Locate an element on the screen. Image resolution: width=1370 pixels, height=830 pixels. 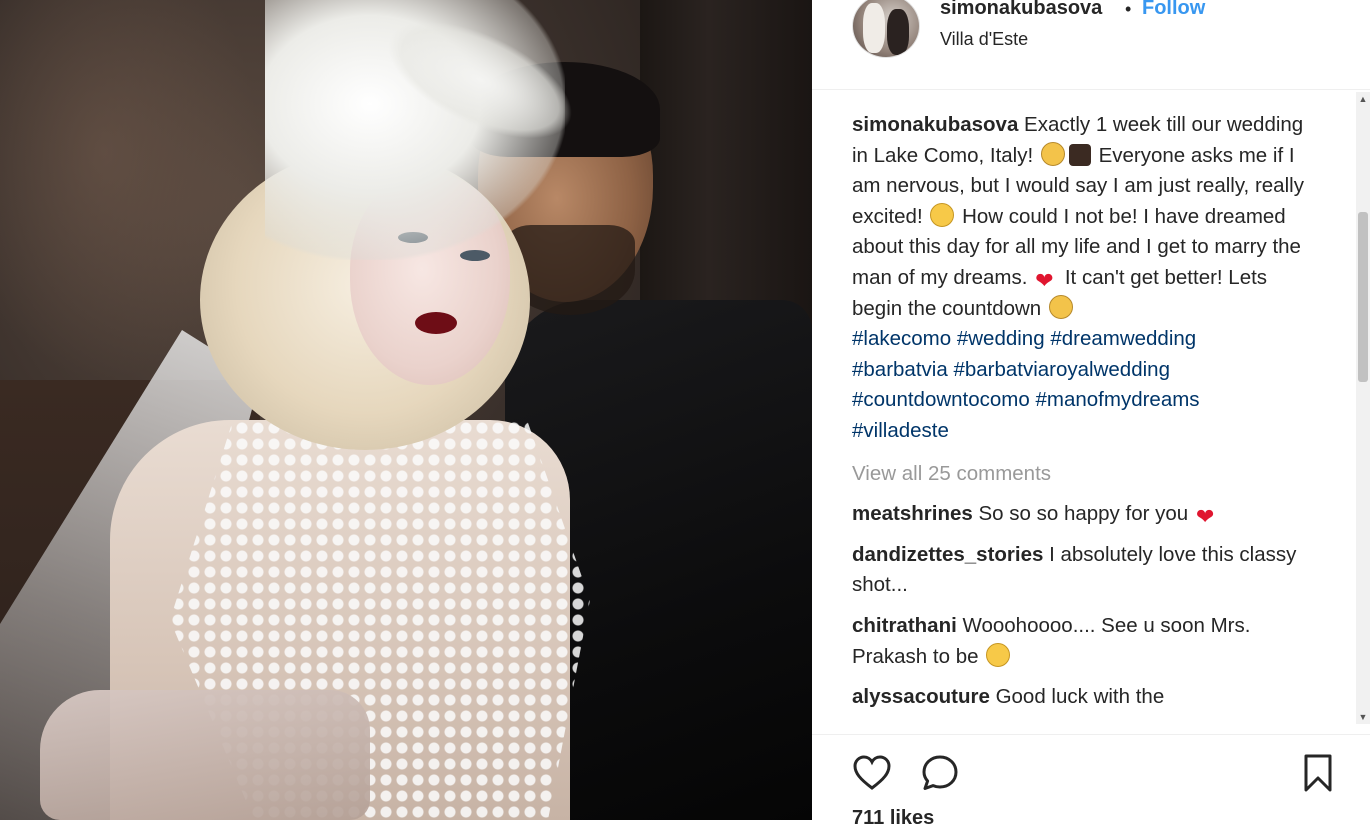
avatar is located at coordinates (886, 29).